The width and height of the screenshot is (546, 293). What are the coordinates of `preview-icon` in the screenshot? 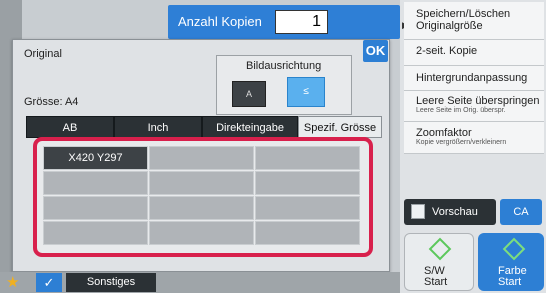 It's located at (418, 211).